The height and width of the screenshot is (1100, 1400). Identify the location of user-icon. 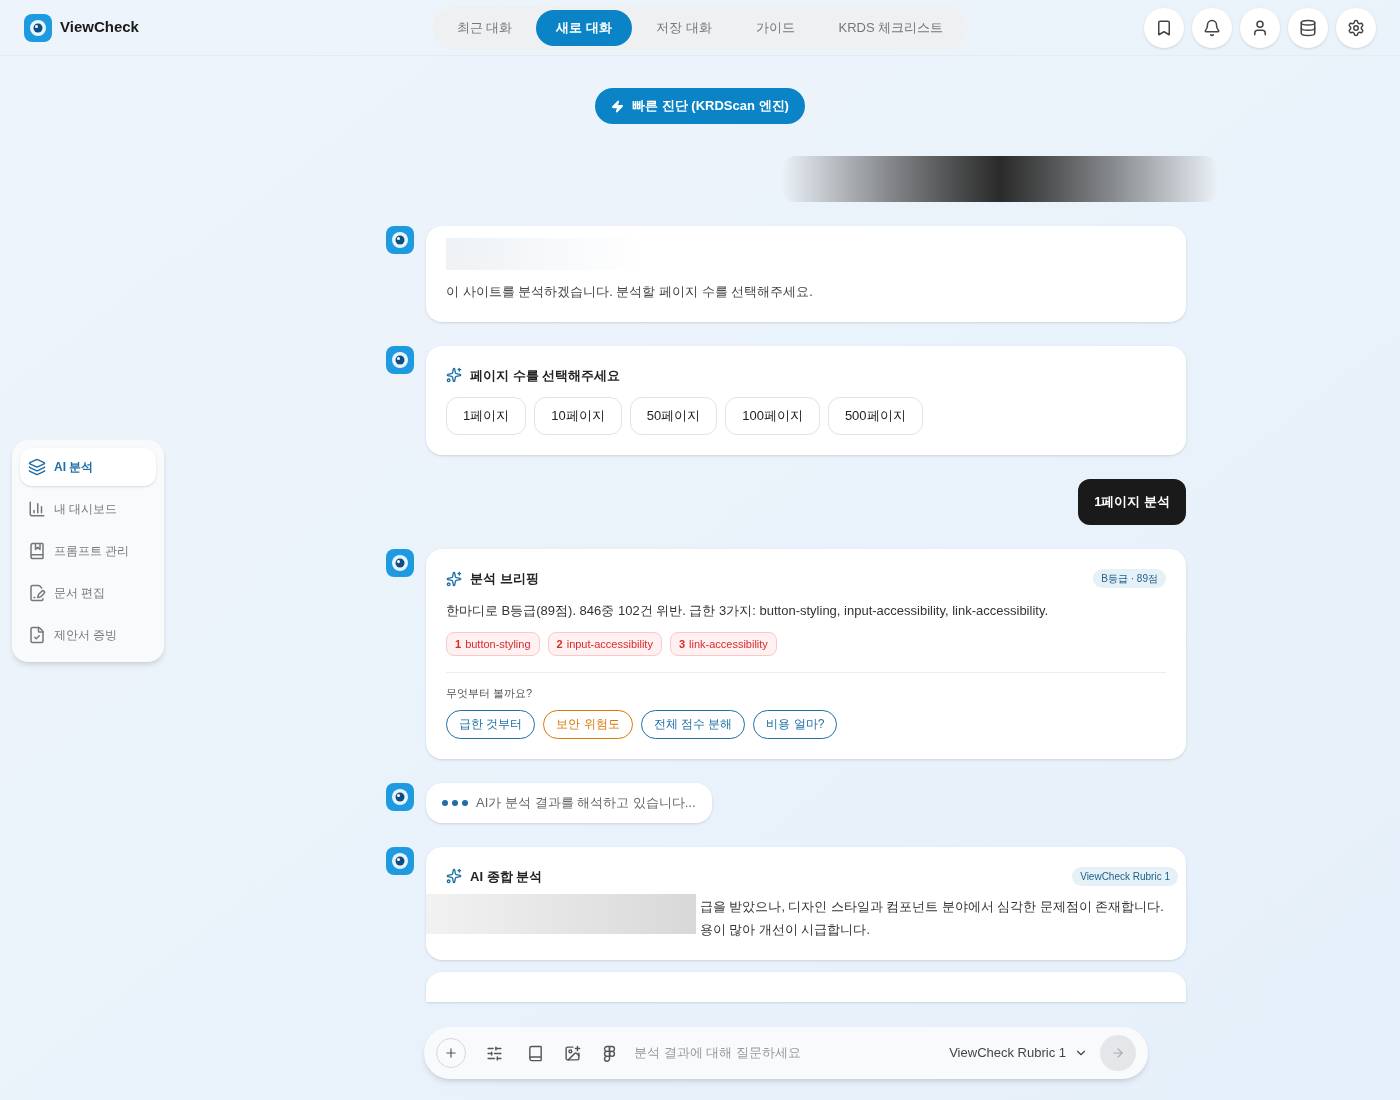
(1260, 27).